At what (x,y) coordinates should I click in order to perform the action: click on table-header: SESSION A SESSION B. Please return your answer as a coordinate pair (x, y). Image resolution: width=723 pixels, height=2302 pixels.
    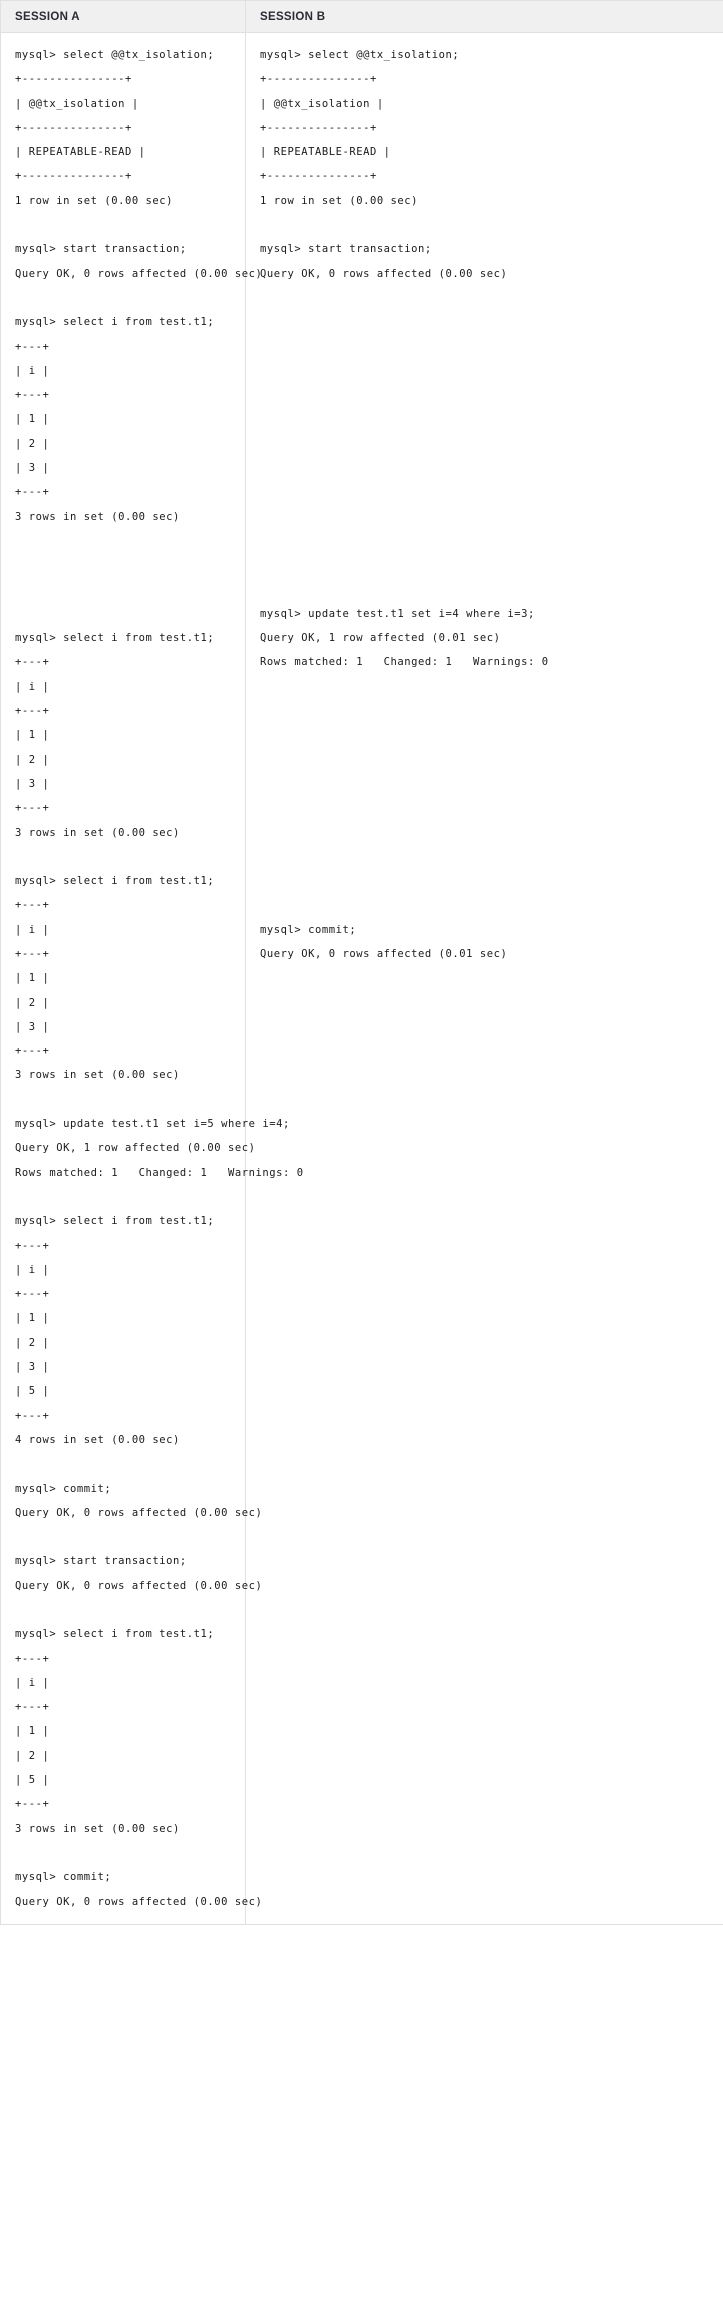
    Looking at the image, I should click on (361, 16).